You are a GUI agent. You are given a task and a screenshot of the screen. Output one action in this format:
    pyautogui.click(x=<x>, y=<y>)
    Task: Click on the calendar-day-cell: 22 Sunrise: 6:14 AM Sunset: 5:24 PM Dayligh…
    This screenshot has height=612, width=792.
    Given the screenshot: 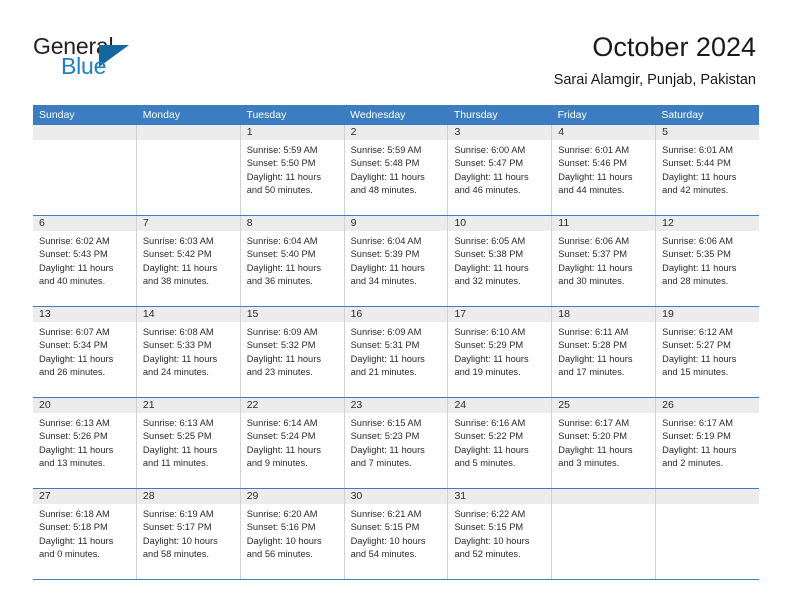 What is the action you would take?
    pyautogui.click(x=292, y=443)
    